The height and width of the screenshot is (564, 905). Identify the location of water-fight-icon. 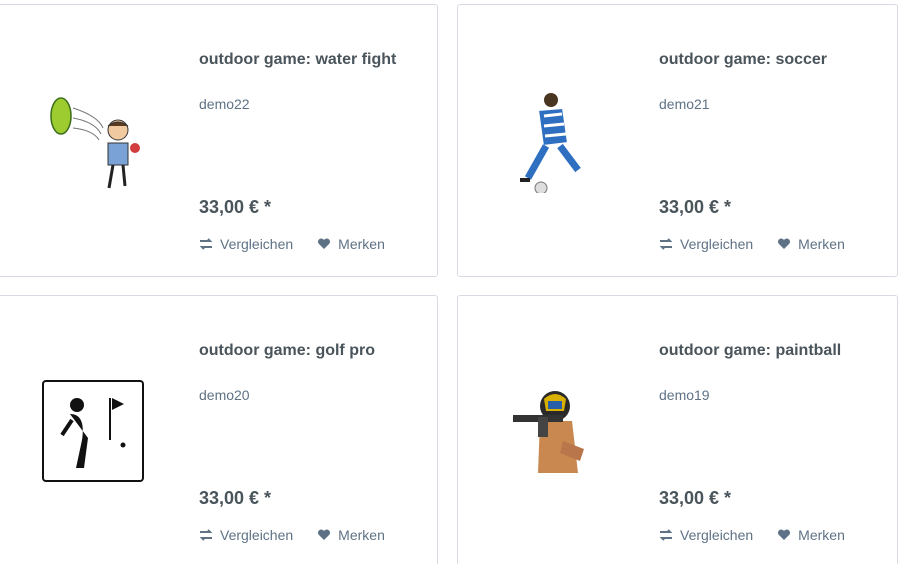
(95, 142).